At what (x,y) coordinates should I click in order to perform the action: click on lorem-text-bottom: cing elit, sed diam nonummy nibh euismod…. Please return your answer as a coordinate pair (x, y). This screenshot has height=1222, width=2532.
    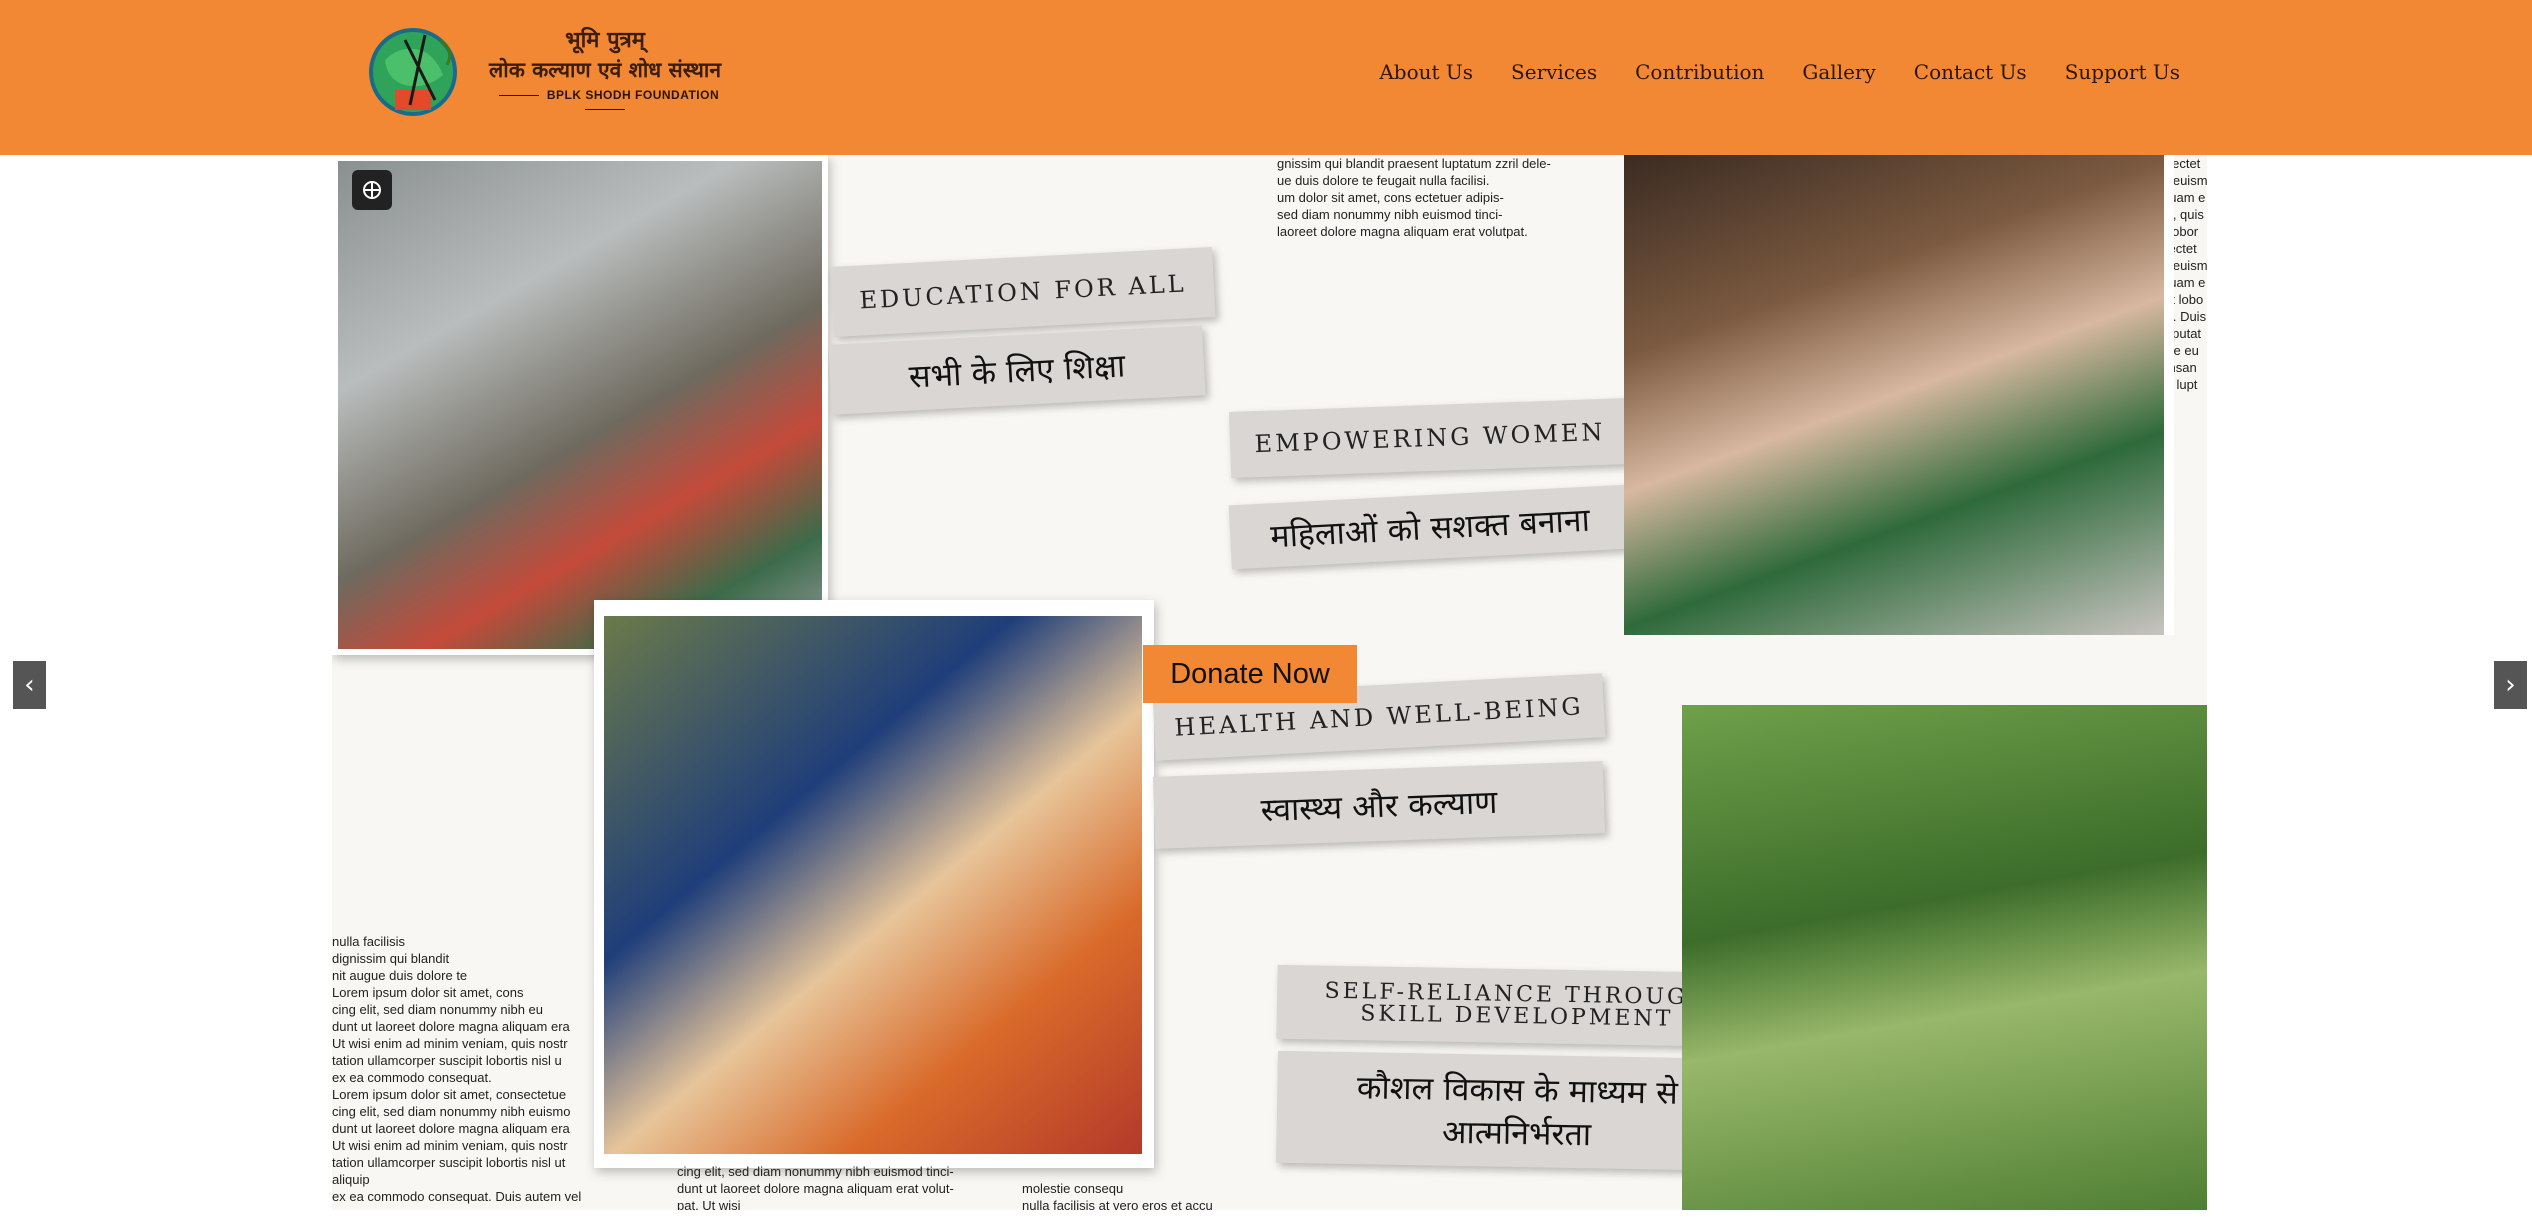
    Looking at the image, I should click on (815, 1187).